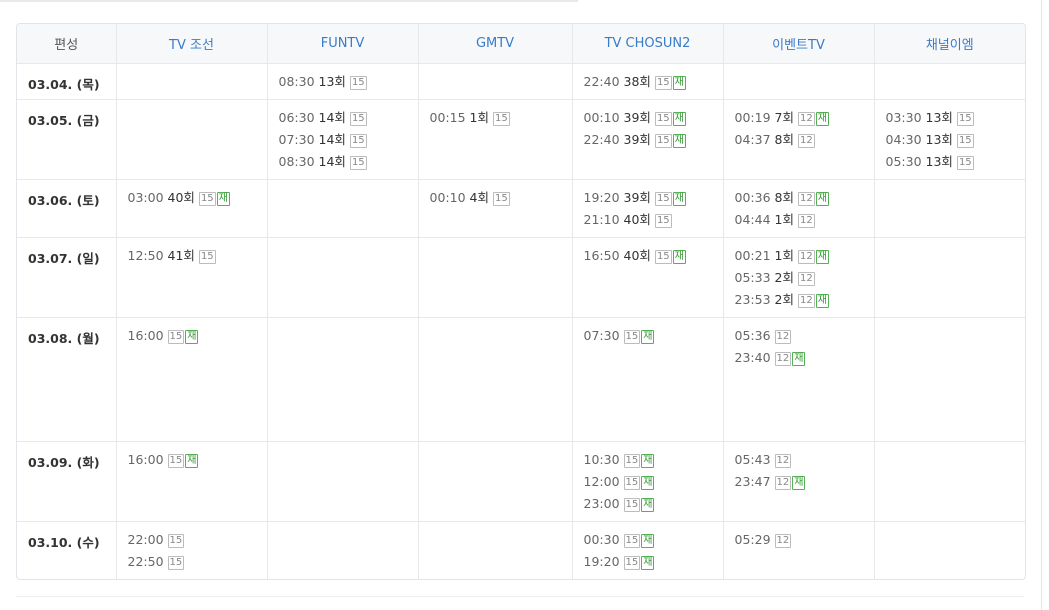 Image resolution: width=1049 pixels, height=610 pixels. I want to click on channel-header: TV 조선, so click(192, 44).